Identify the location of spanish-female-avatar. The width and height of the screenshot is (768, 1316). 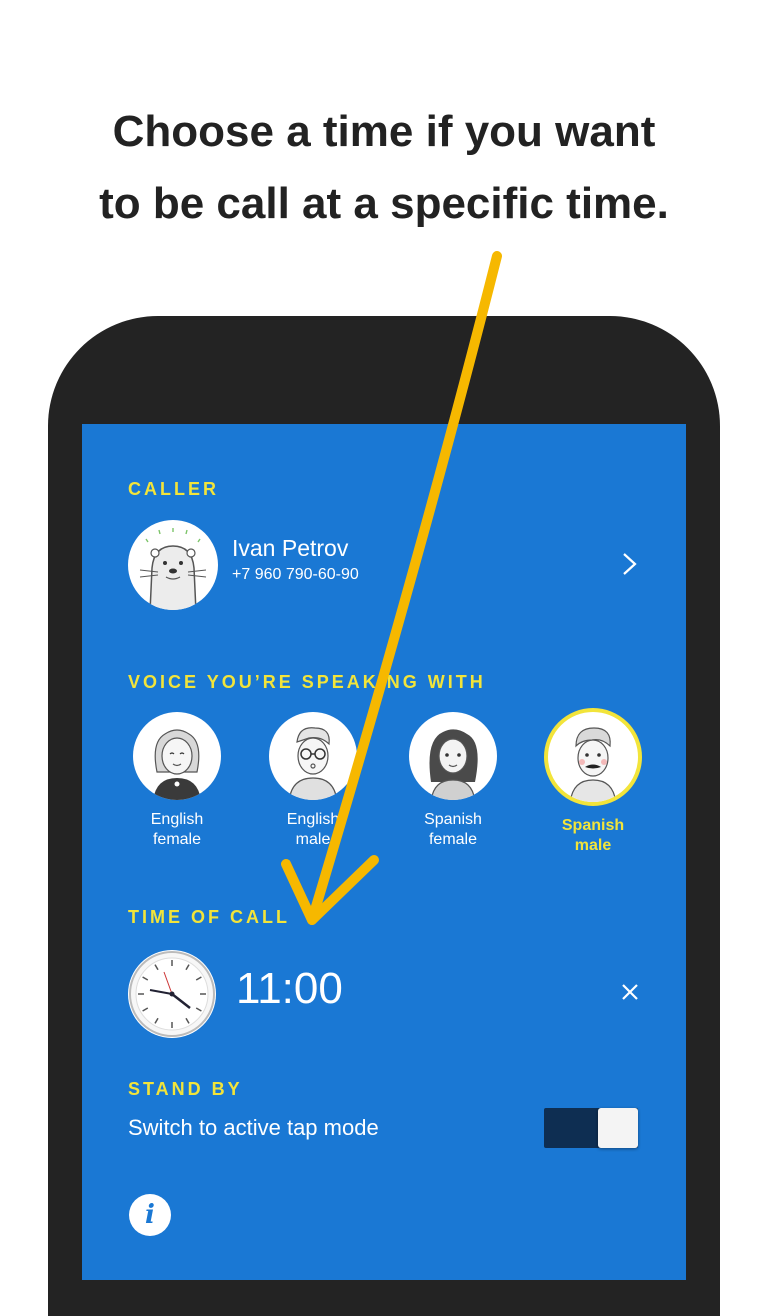
(453, 756).